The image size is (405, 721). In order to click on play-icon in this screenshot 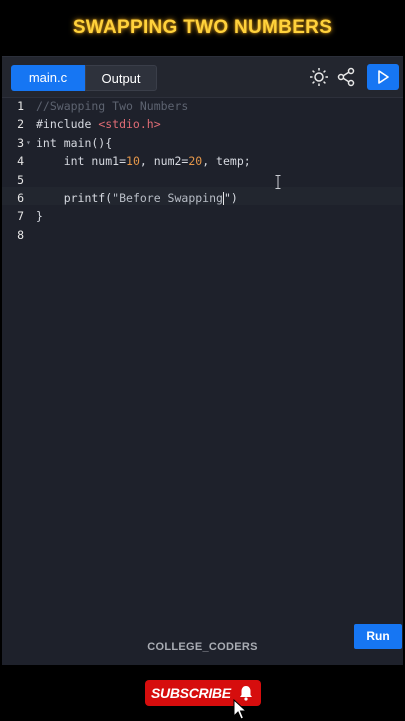, I will do `click(383, 77)`.